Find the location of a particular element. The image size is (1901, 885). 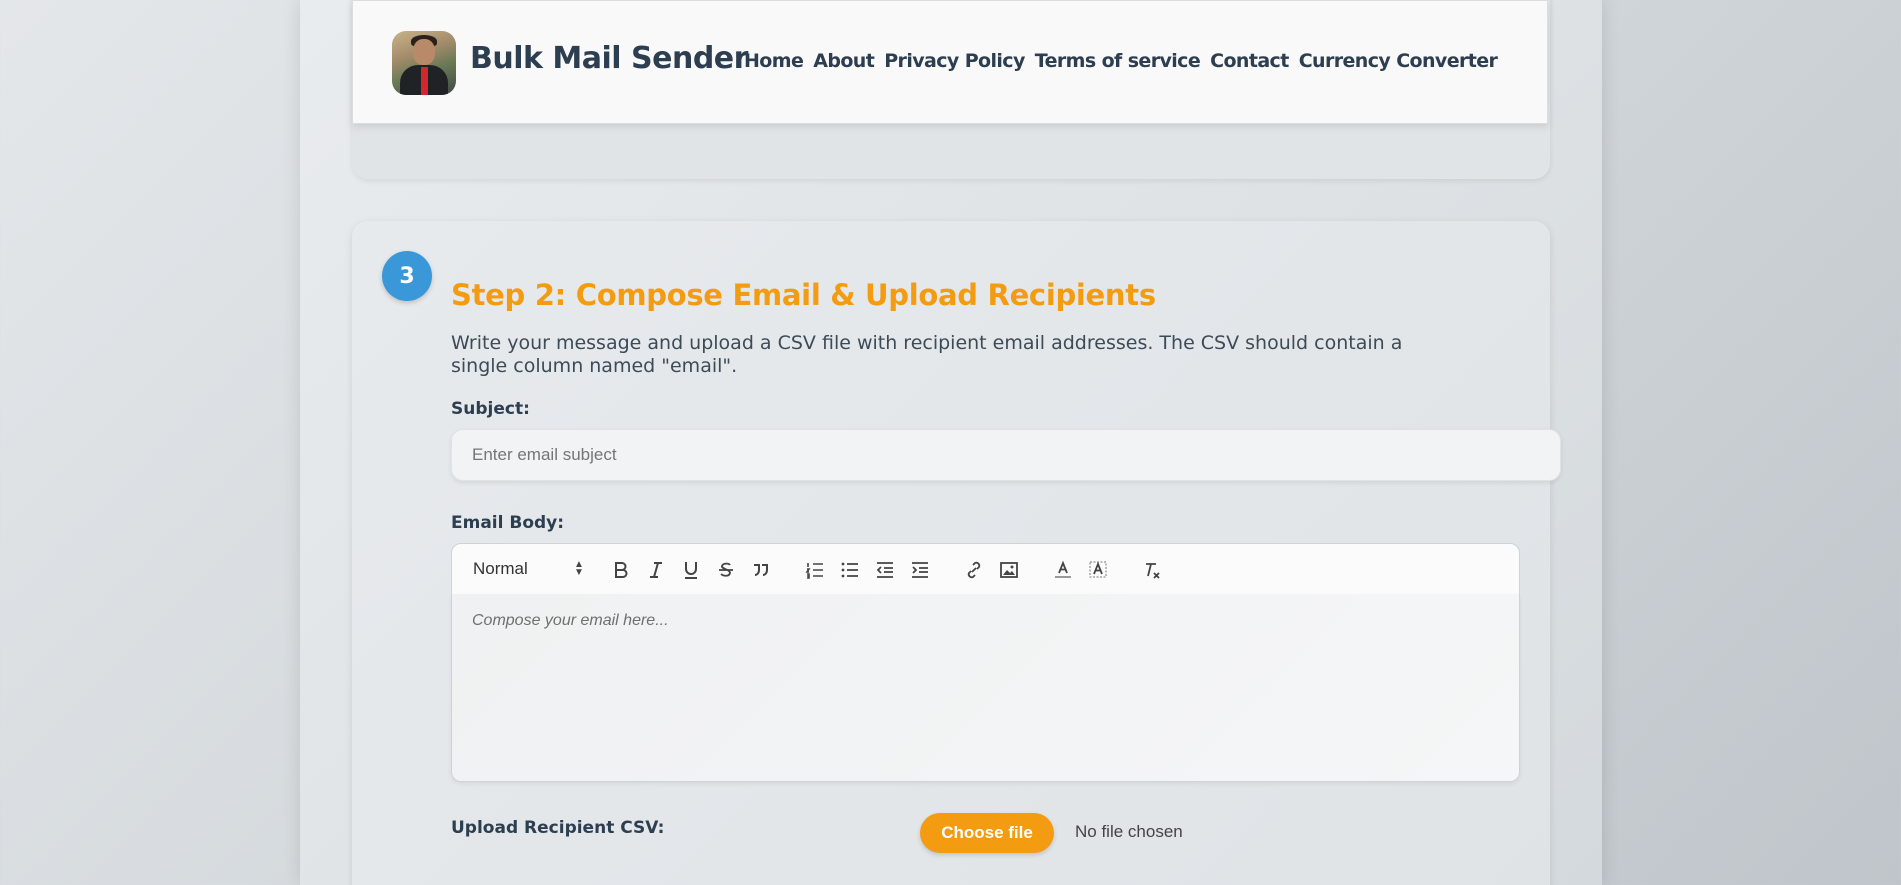

italic-icon is located at coordinates (656, 570).